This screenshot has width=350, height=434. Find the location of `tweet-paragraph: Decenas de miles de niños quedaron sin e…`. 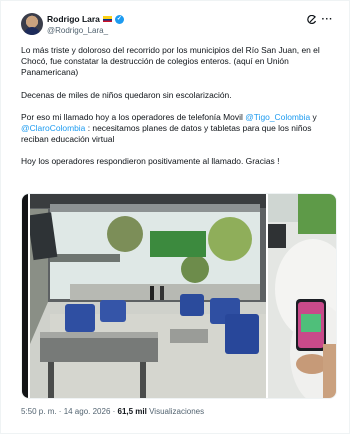

tweet-paragraph: Decenas de miles de niños quedaron sin e… is located at coordinates (126, 94).